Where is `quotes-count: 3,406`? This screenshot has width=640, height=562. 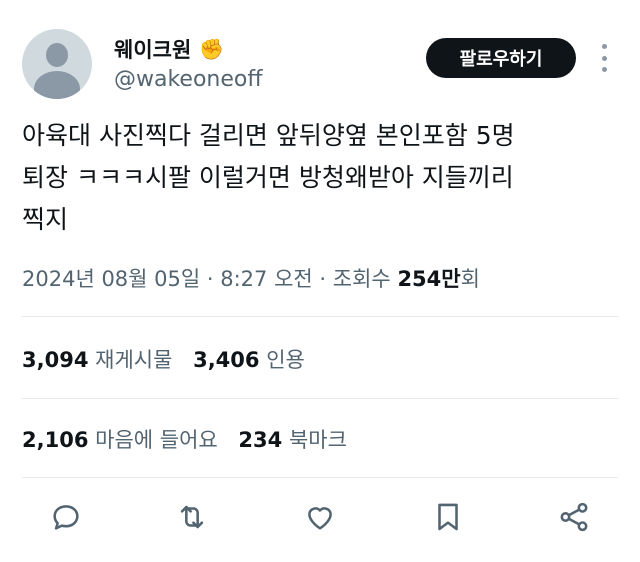 quotes-count: 3,406 is located at coordinates (226, 360).